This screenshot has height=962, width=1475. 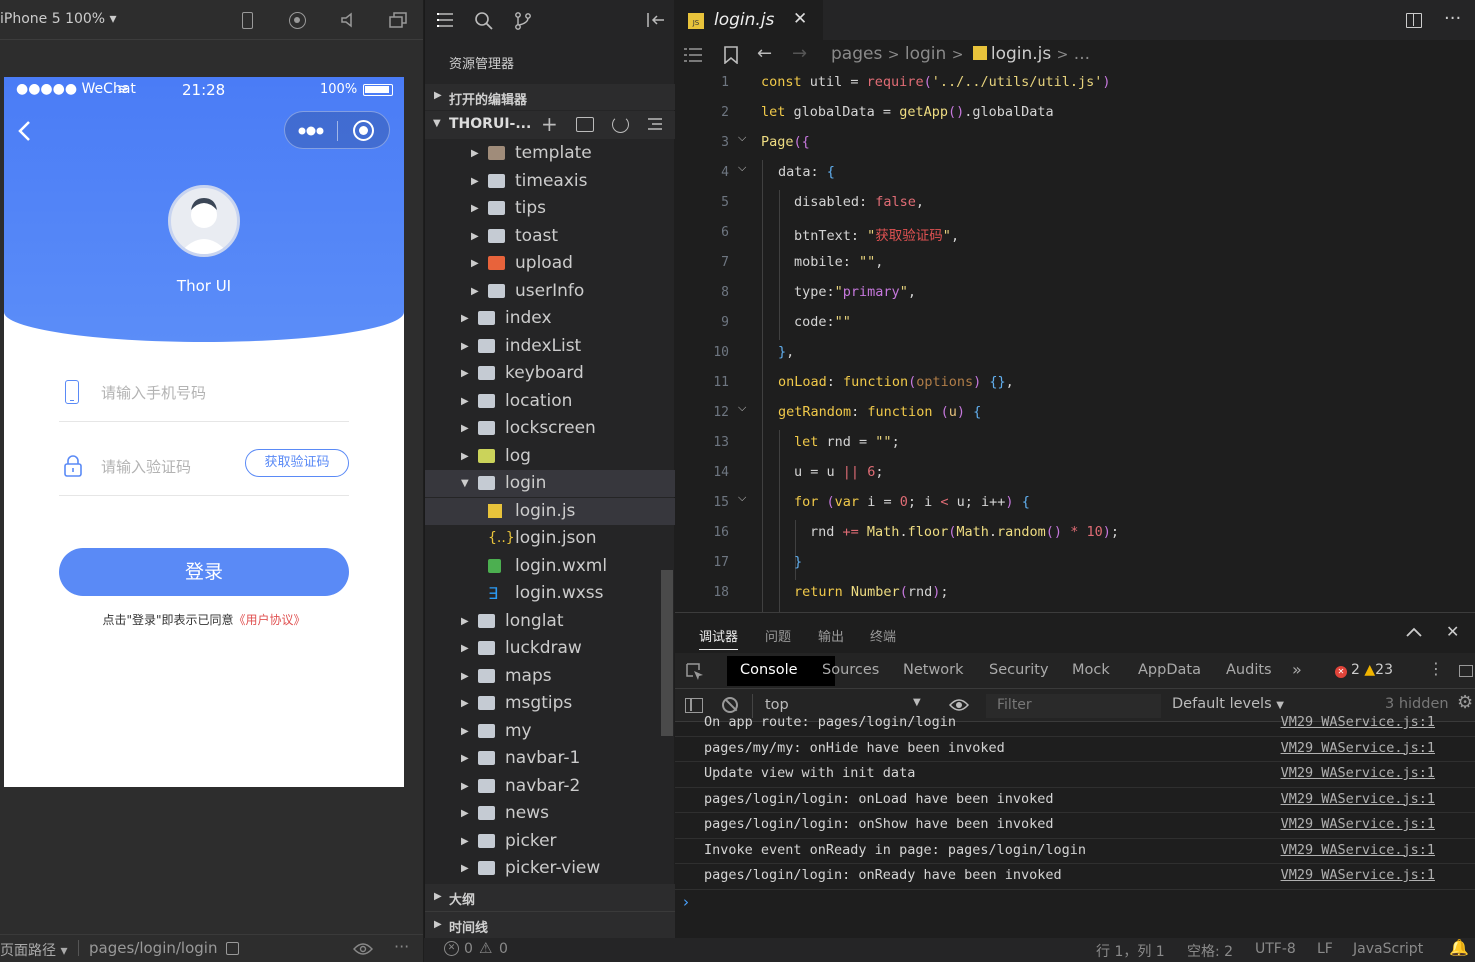 What do you see at coordinates (451, 948) in the screenshot?
I see `error-icon: ✕` at bounding box center [451, 948].